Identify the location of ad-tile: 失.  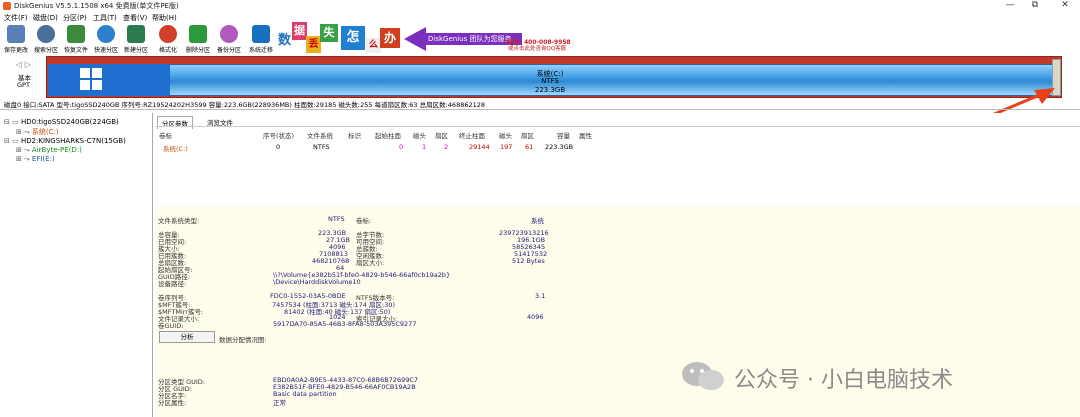
(329, 33).